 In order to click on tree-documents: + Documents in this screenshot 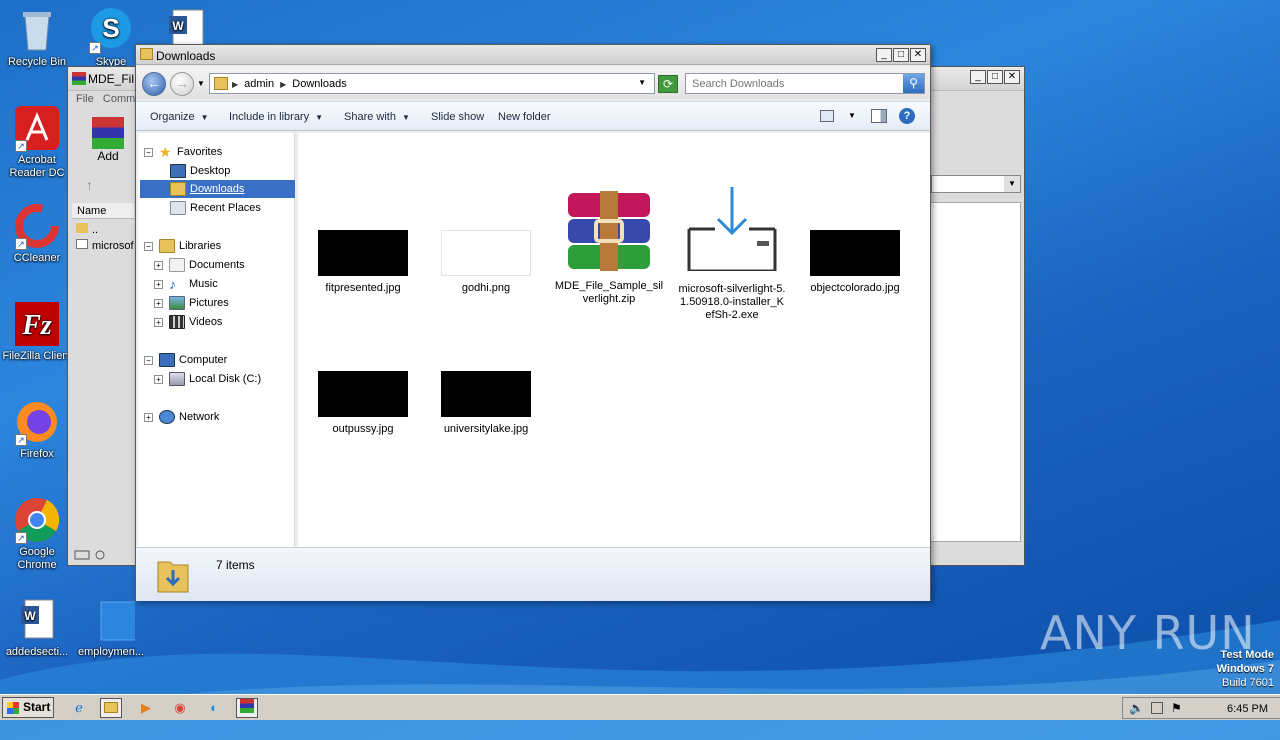, I will do `click(199, 265)`.